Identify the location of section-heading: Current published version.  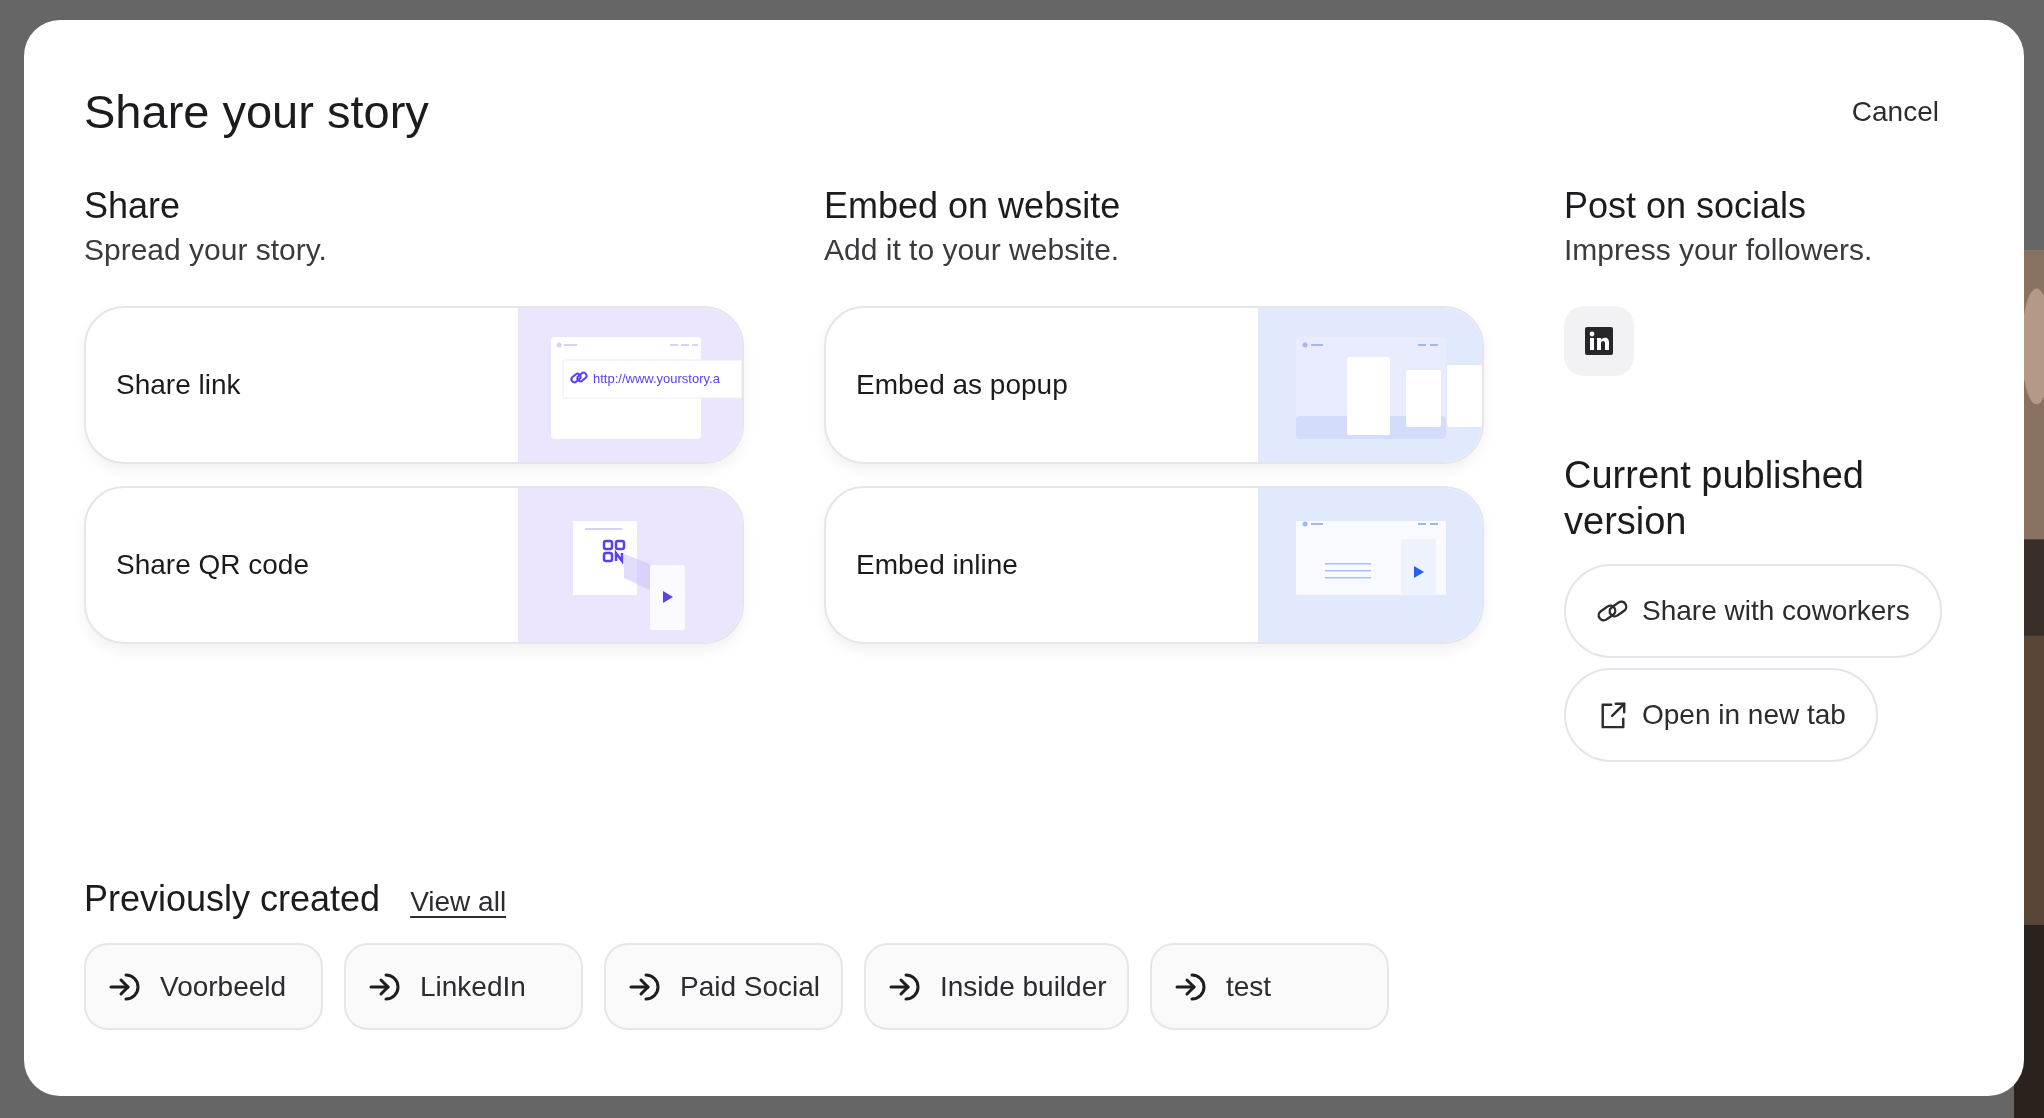
(1714, 498).